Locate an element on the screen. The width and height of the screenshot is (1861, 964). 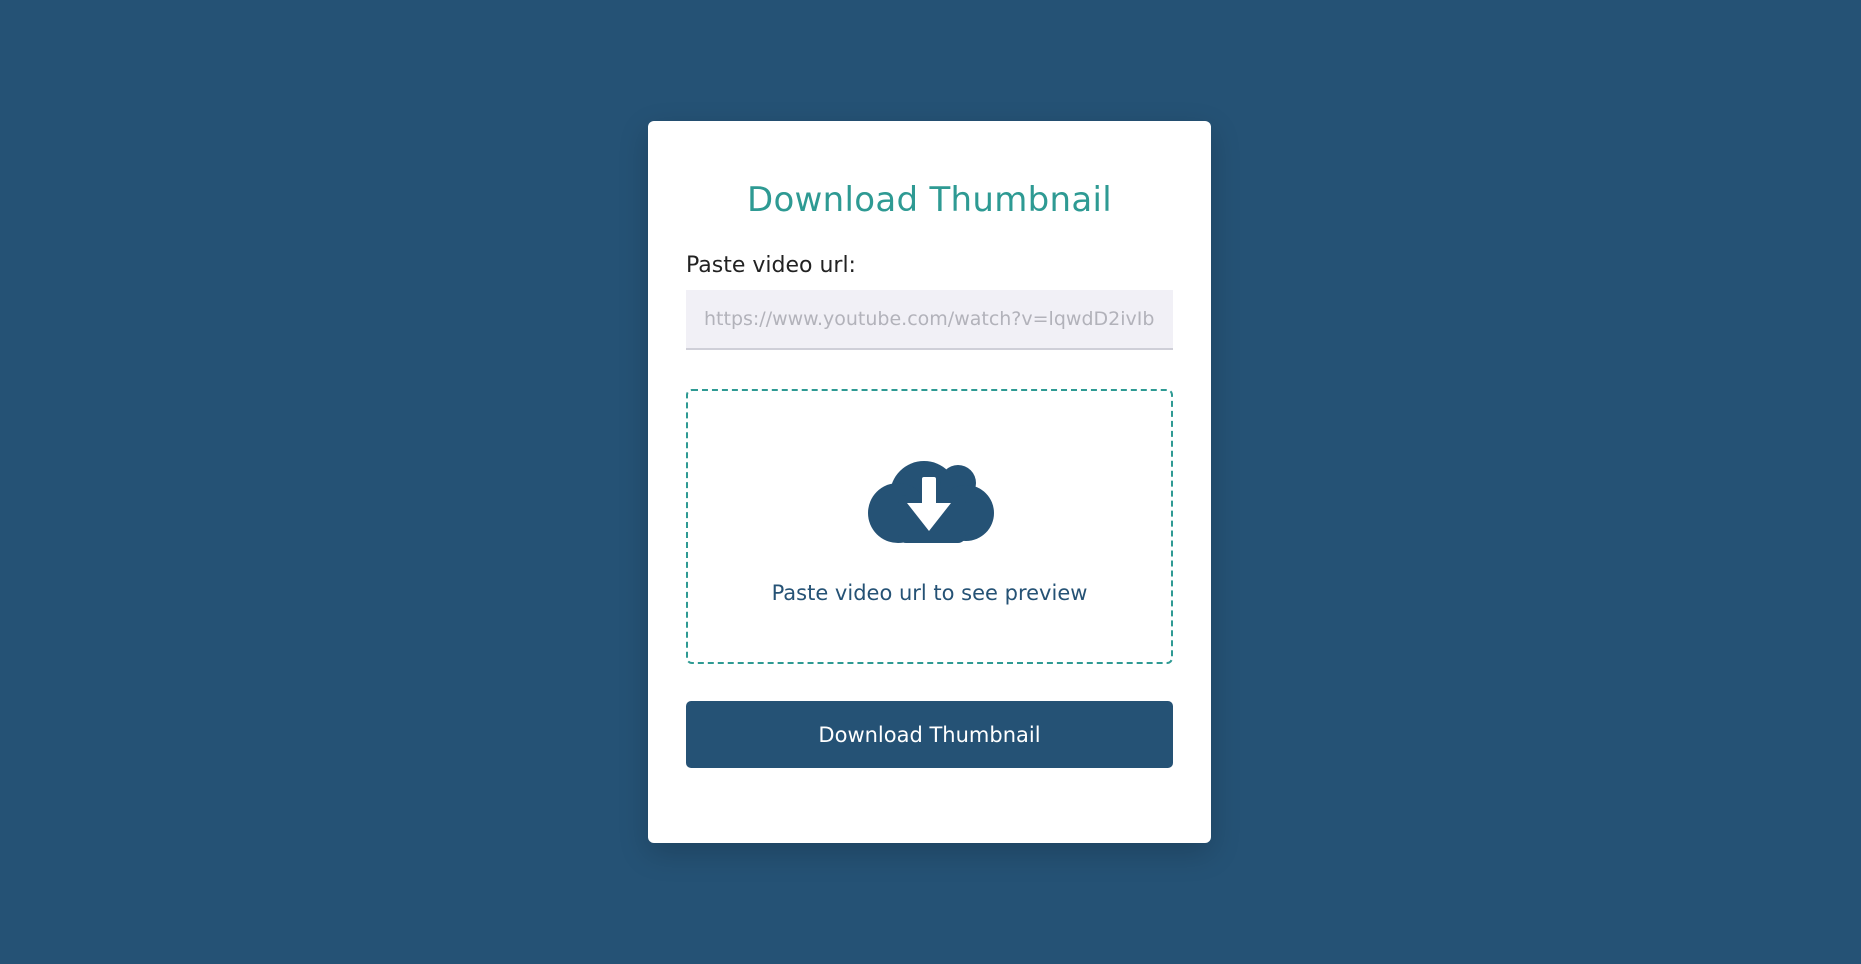
preview-message: Paste video url to see preview is located at coordinates (929, 593).